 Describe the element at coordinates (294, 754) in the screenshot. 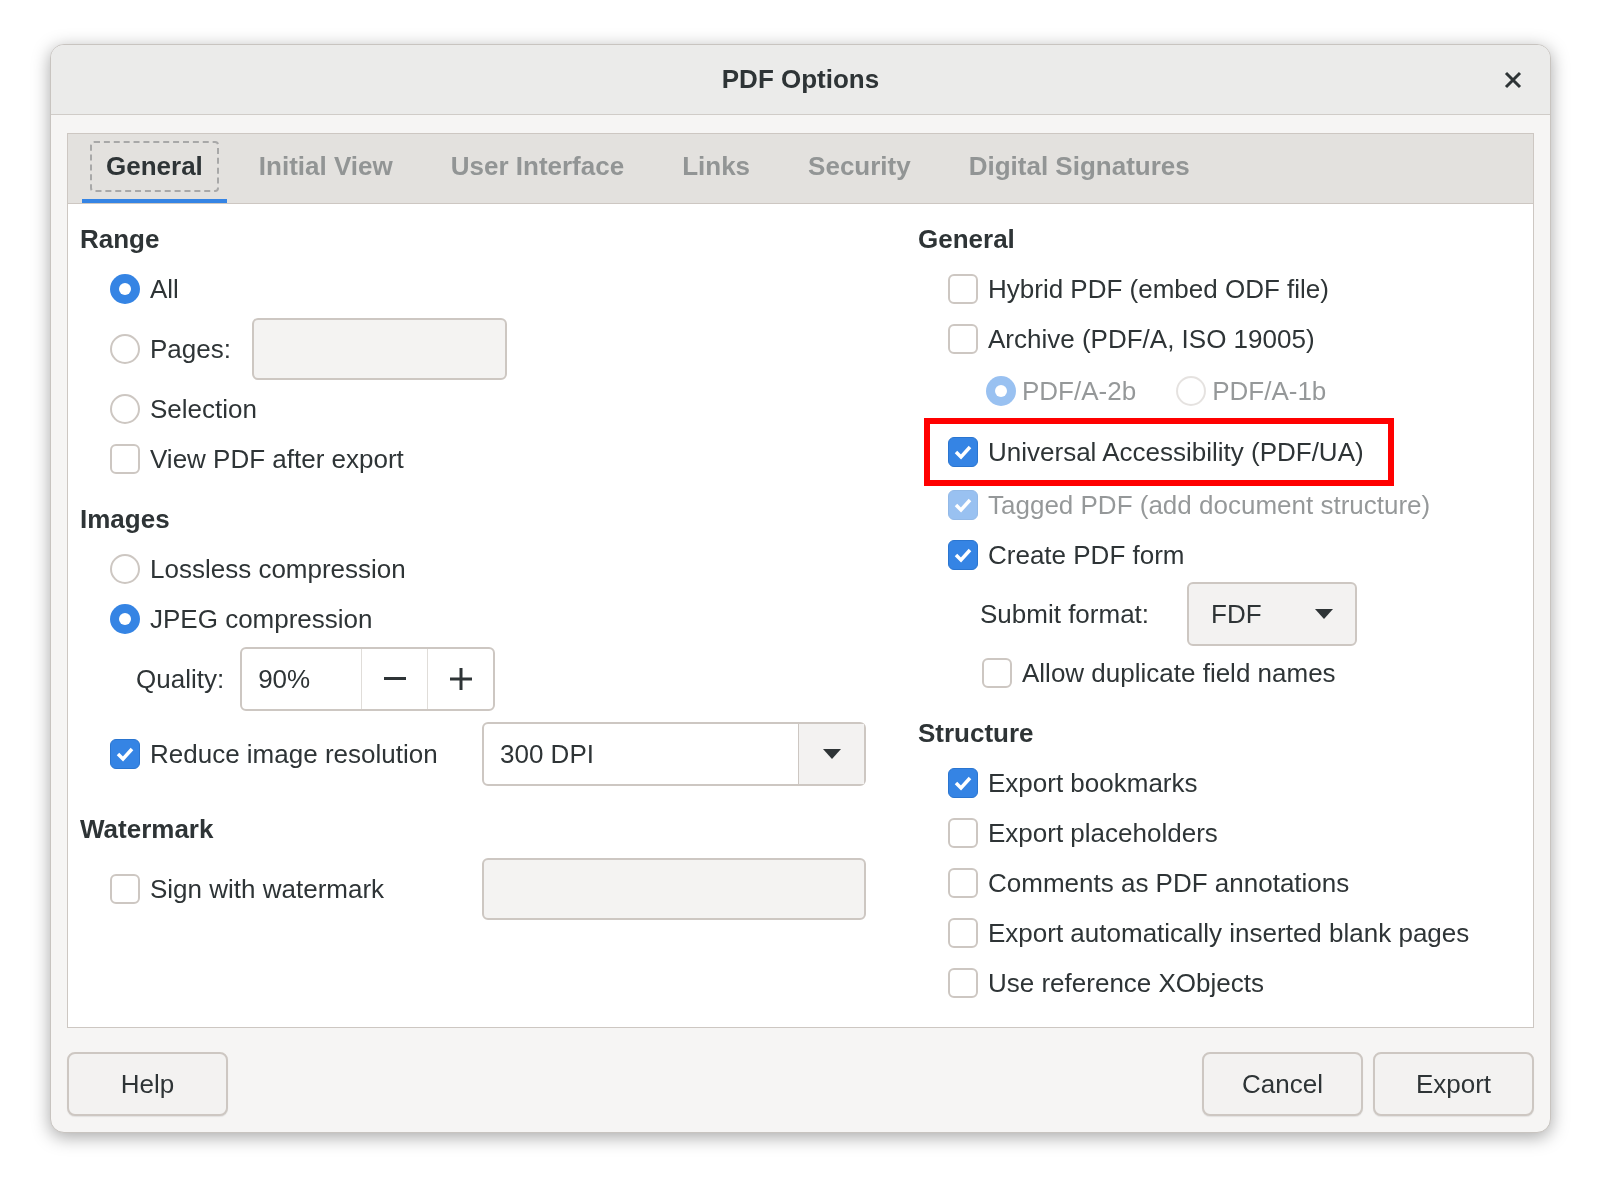

I see `option-label: Reduce image resolution` at that location.